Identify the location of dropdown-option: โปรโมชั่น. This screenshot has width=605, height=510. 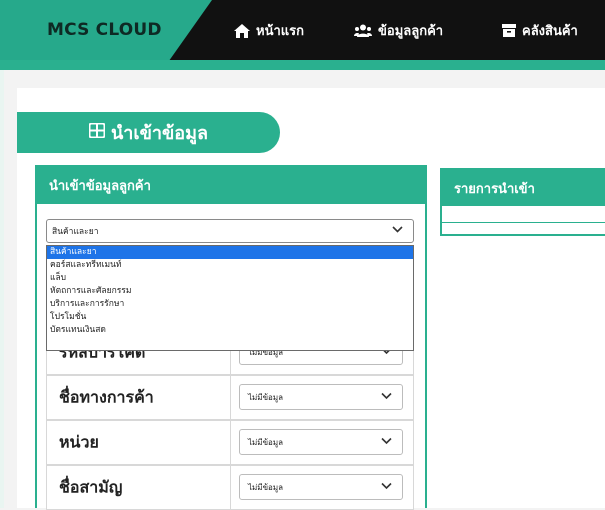
(230, 317).